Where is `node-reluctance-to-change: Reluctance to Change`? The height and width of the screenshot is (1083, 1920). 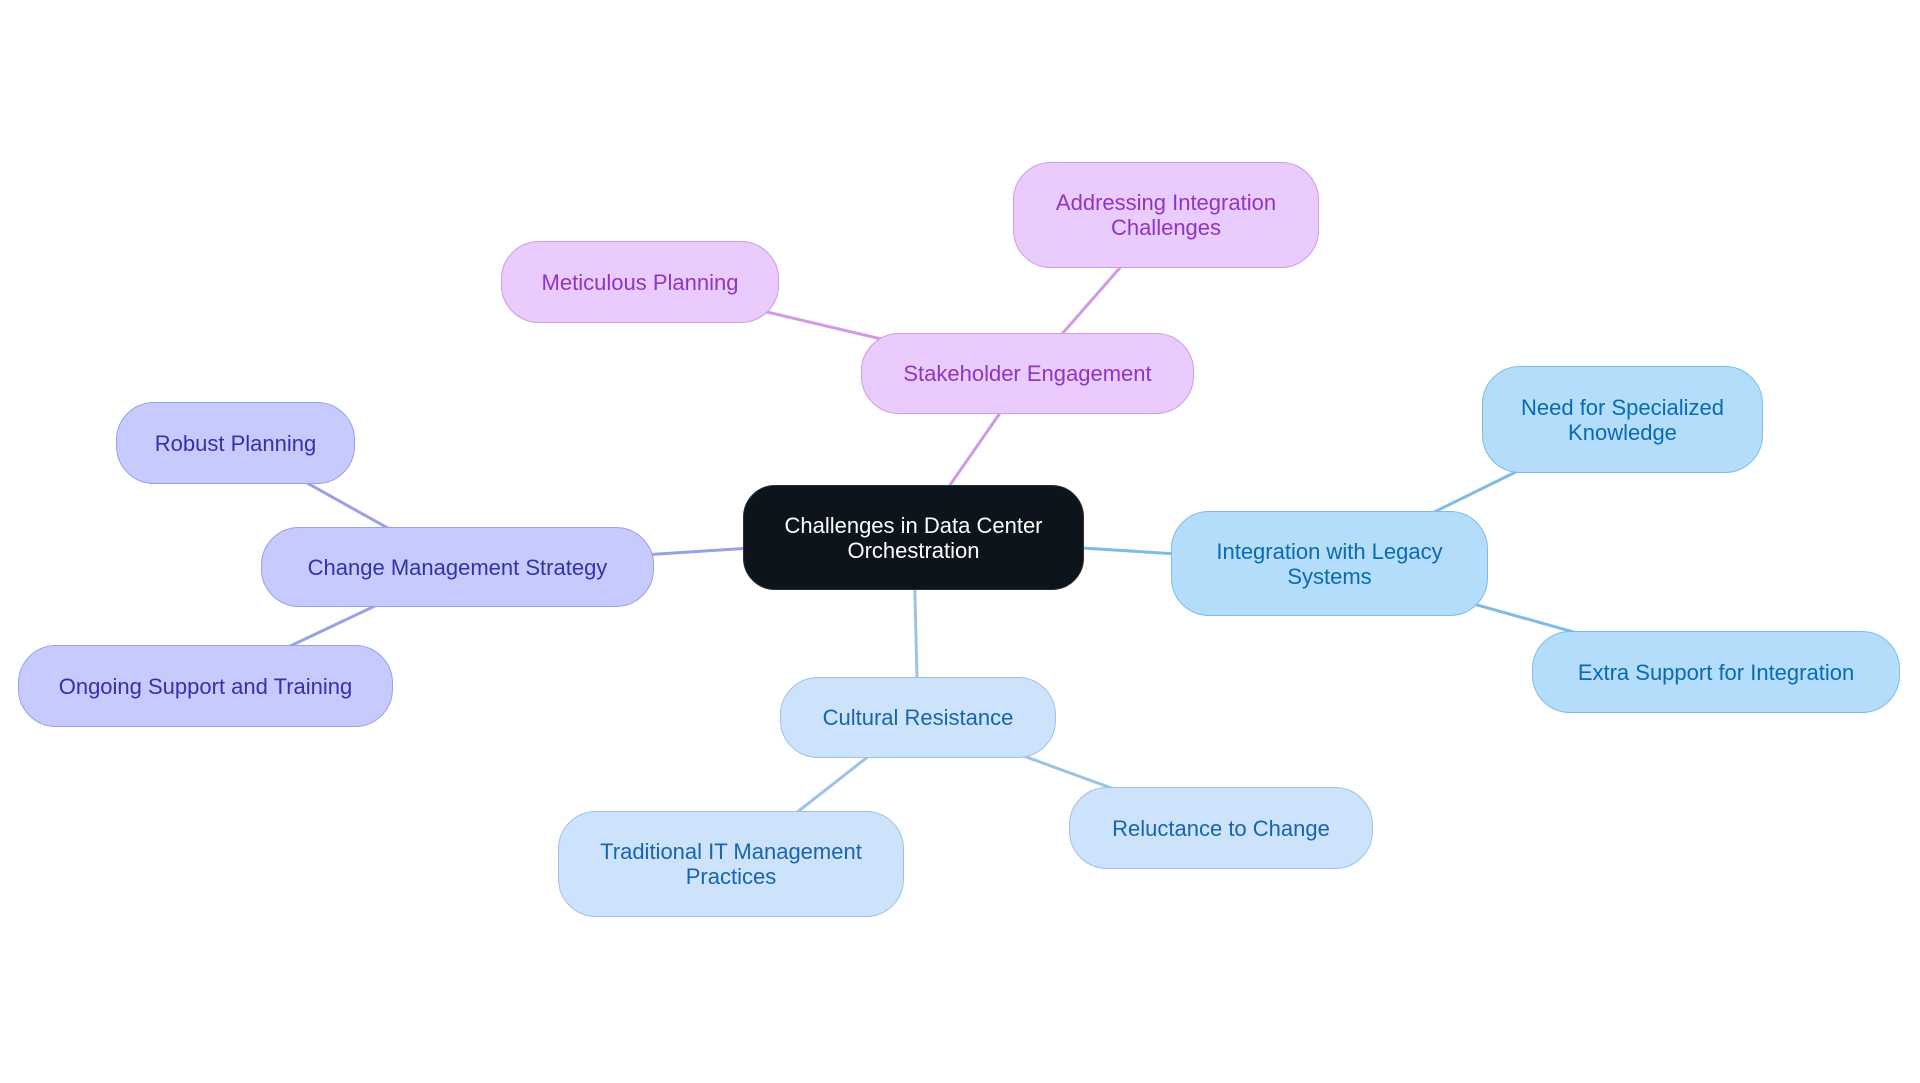
node-reluctance-to-change: Reluctance to Change is located at coordinates (1221, 828).